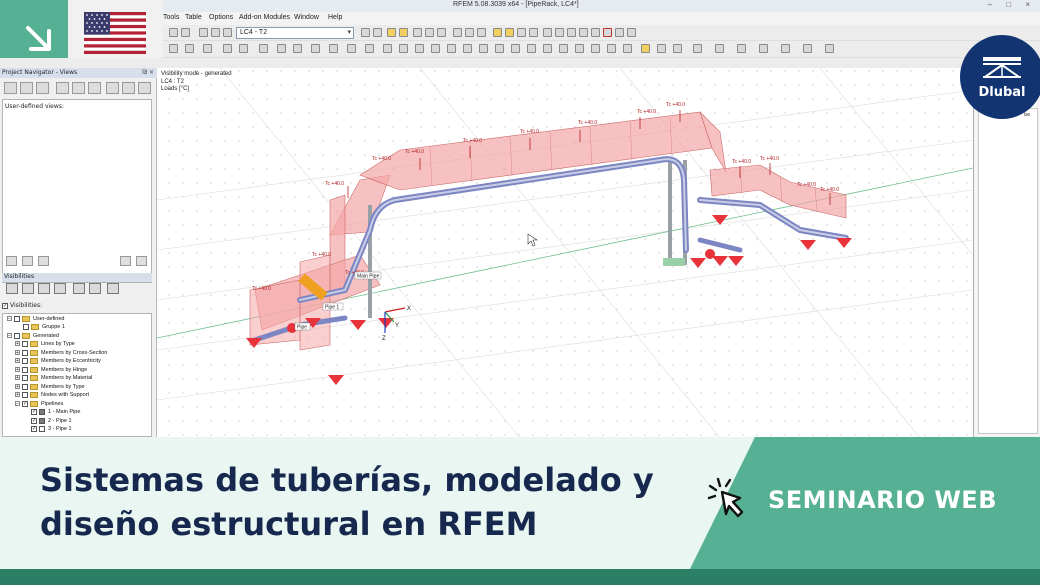 This screenshot has width=1040, height=585. I want to click on menu-window: Window, so click(306, 17).